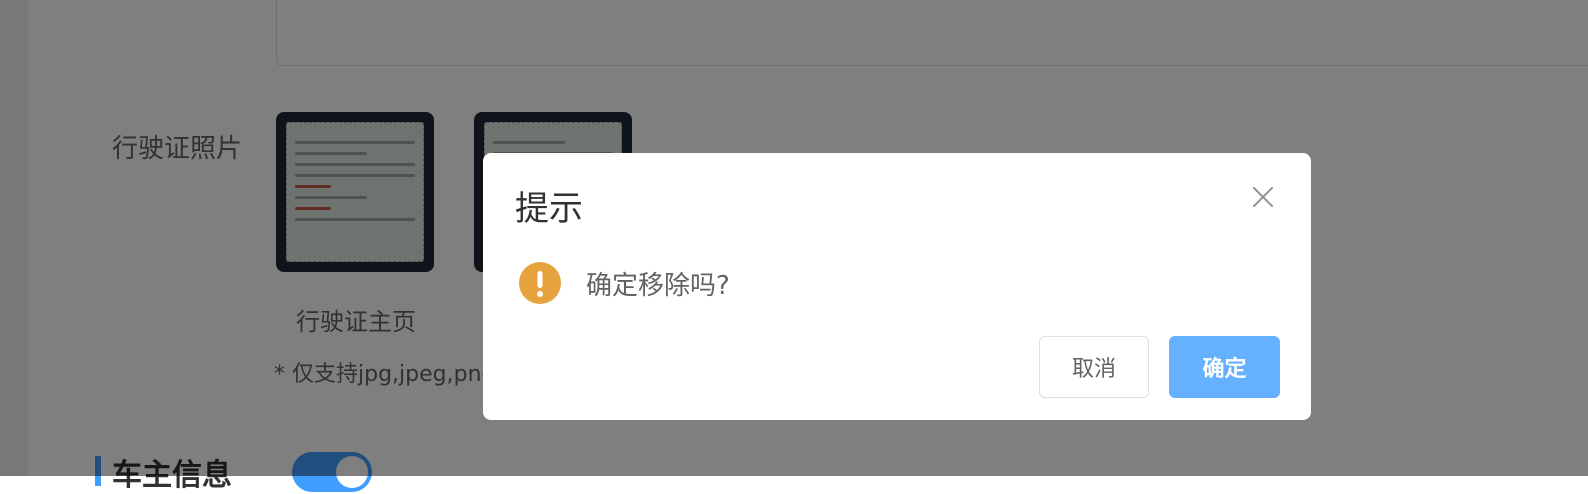 The width and height of the screenshot is (1588, 494). Describe the element at coordinates (549, 209) in the screenshot. I see `dialog-title: 提示` at that location.